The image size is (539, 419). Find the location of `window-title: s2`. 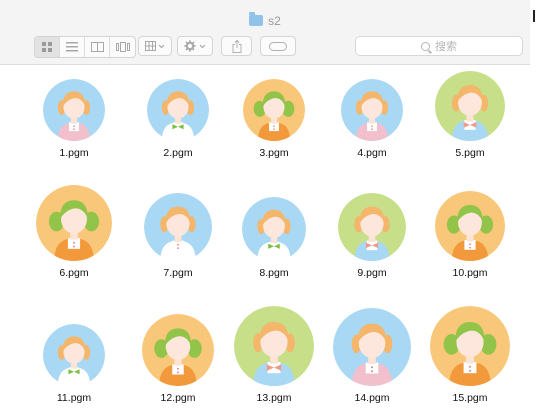

window-title: s2 is located at coordinates (265, 20).